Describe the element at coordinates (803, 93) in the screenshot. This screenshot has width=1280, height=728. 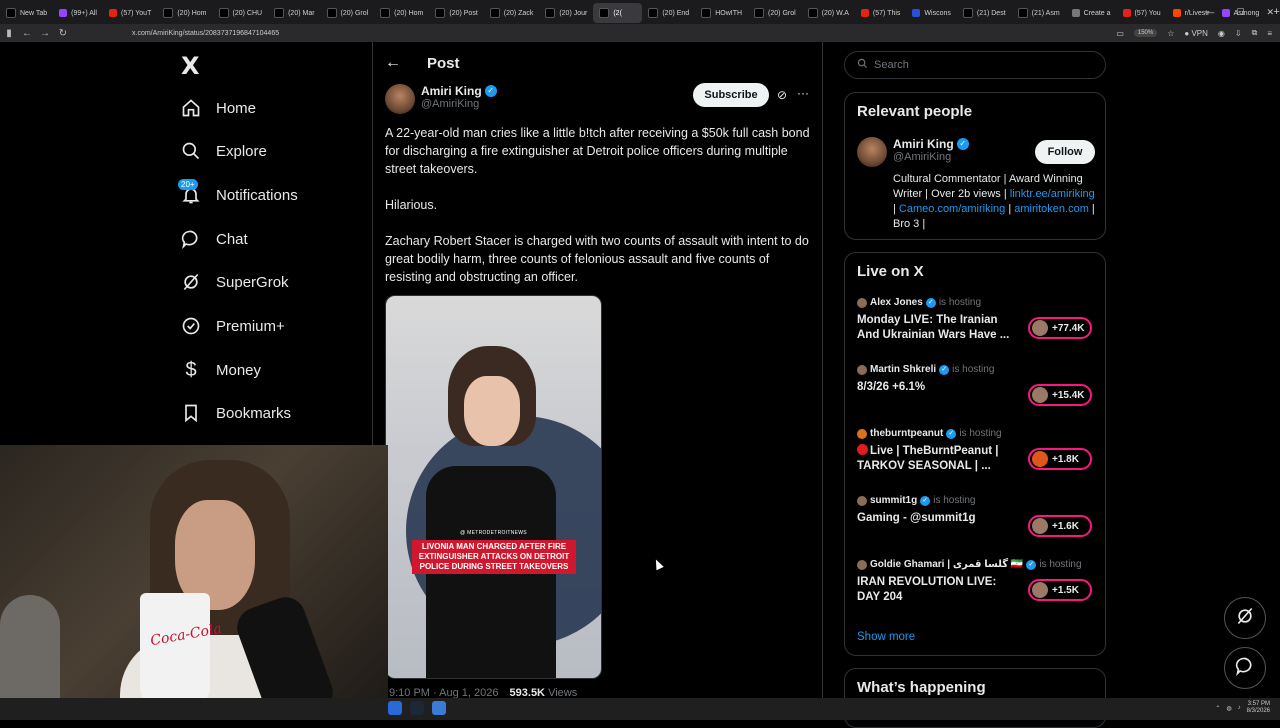
I see `more-options-icon: ···` at that location.